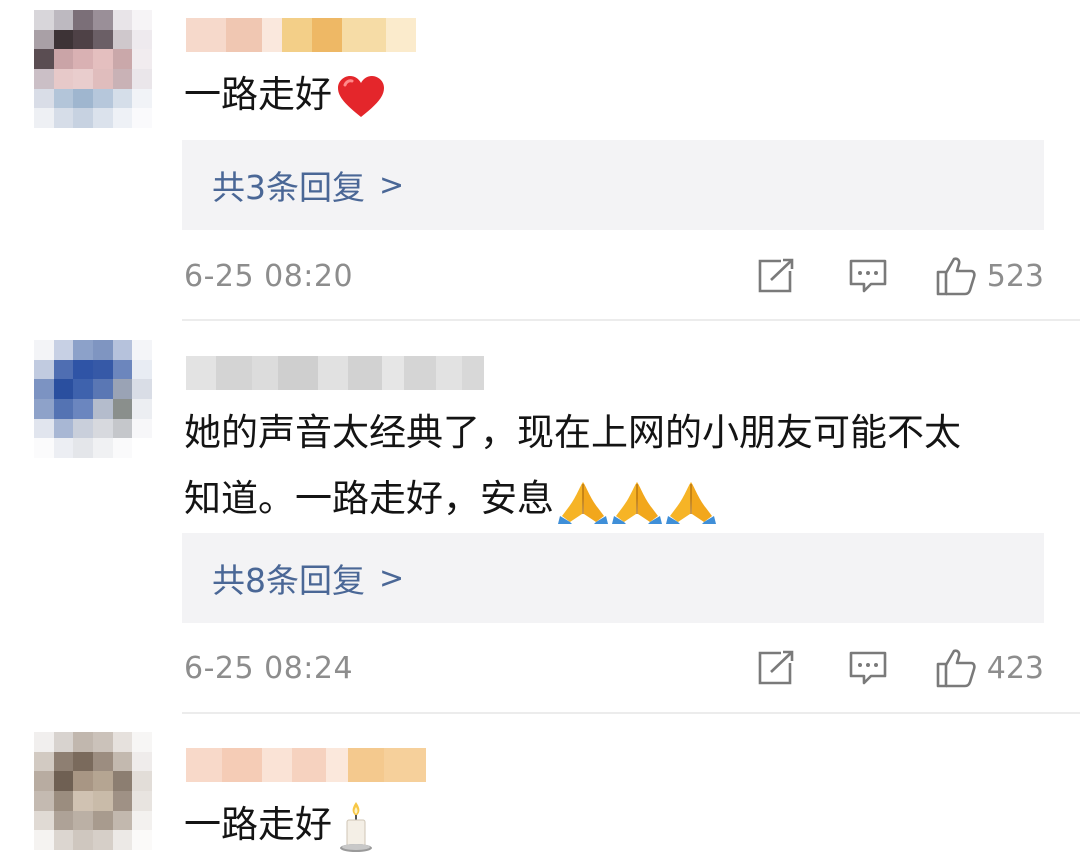  I want to click on candle-icon, so click(356, 826).